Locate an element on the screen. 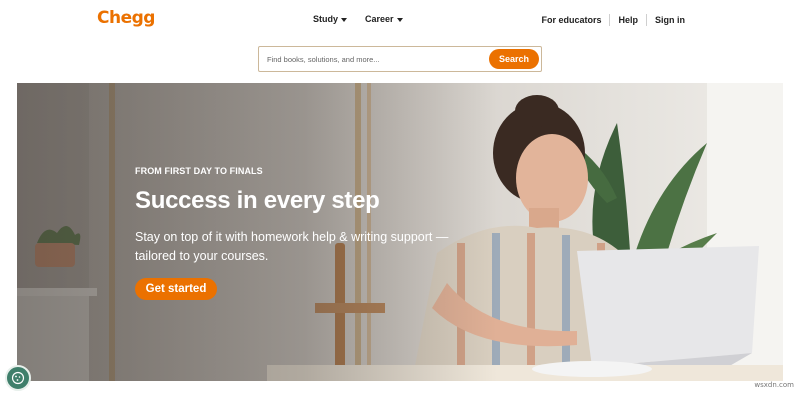 Image resolution: width=800 pixels, height=393 pixels. search-button: Search is located at coordinates (514, 59).